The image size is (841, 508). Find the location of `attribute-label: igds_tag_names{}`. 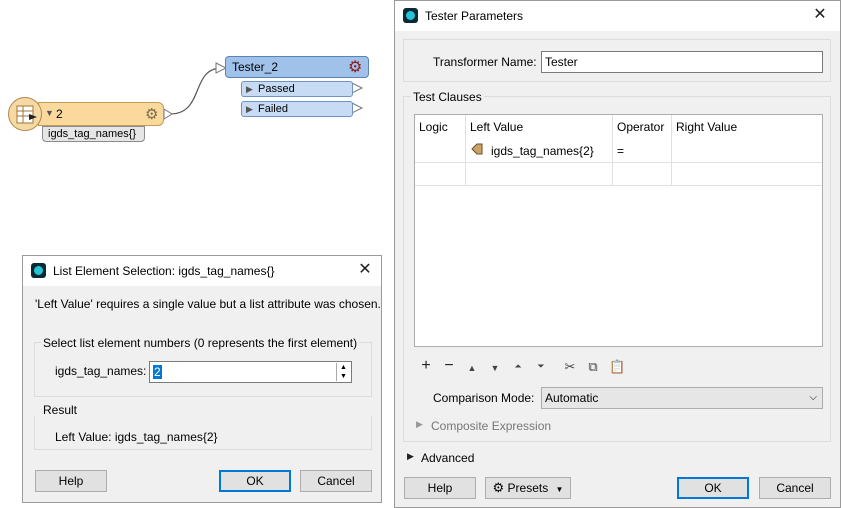

attribute-label: igds_tag_names{} is located at coordinates (93, 134).